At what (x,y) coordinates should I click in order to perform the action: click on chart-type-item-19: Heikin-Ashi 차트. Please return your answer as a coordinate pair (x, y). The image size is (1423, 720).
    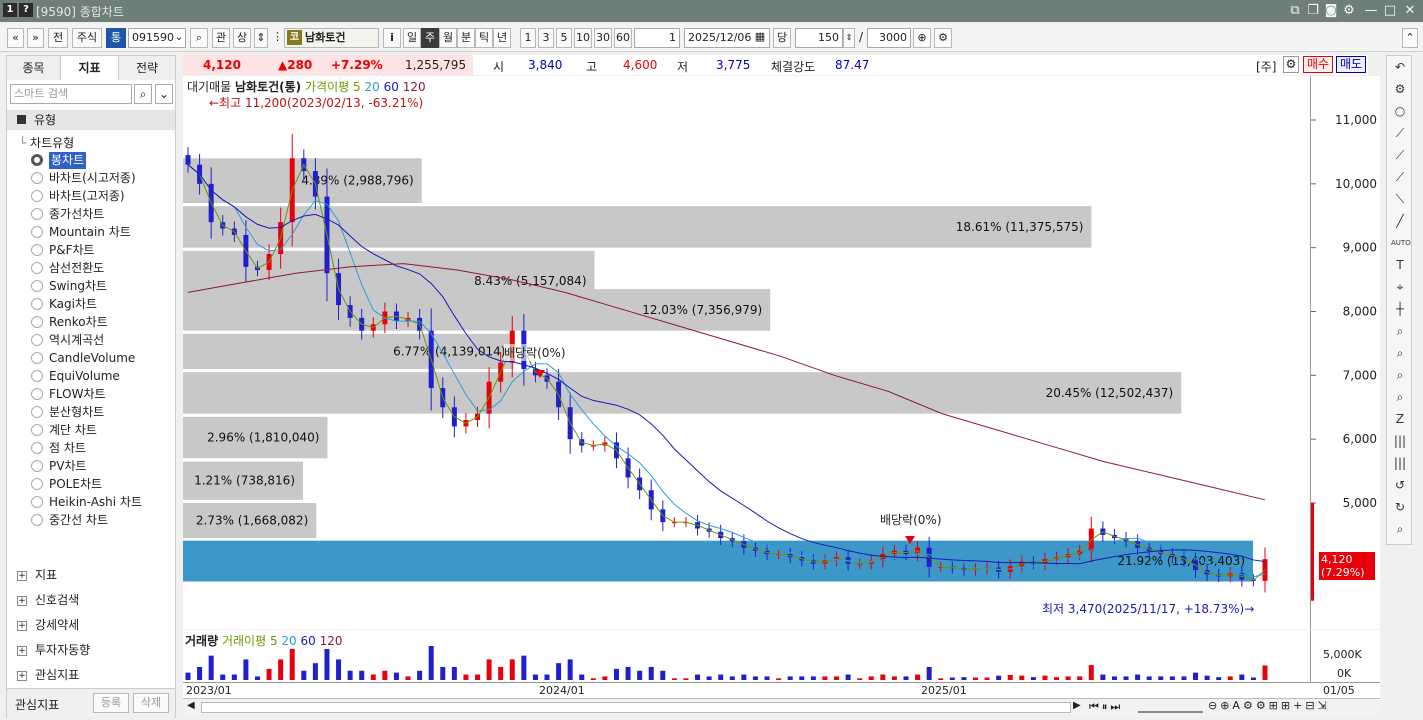
    Looking at the image, I should click on (95, 502).